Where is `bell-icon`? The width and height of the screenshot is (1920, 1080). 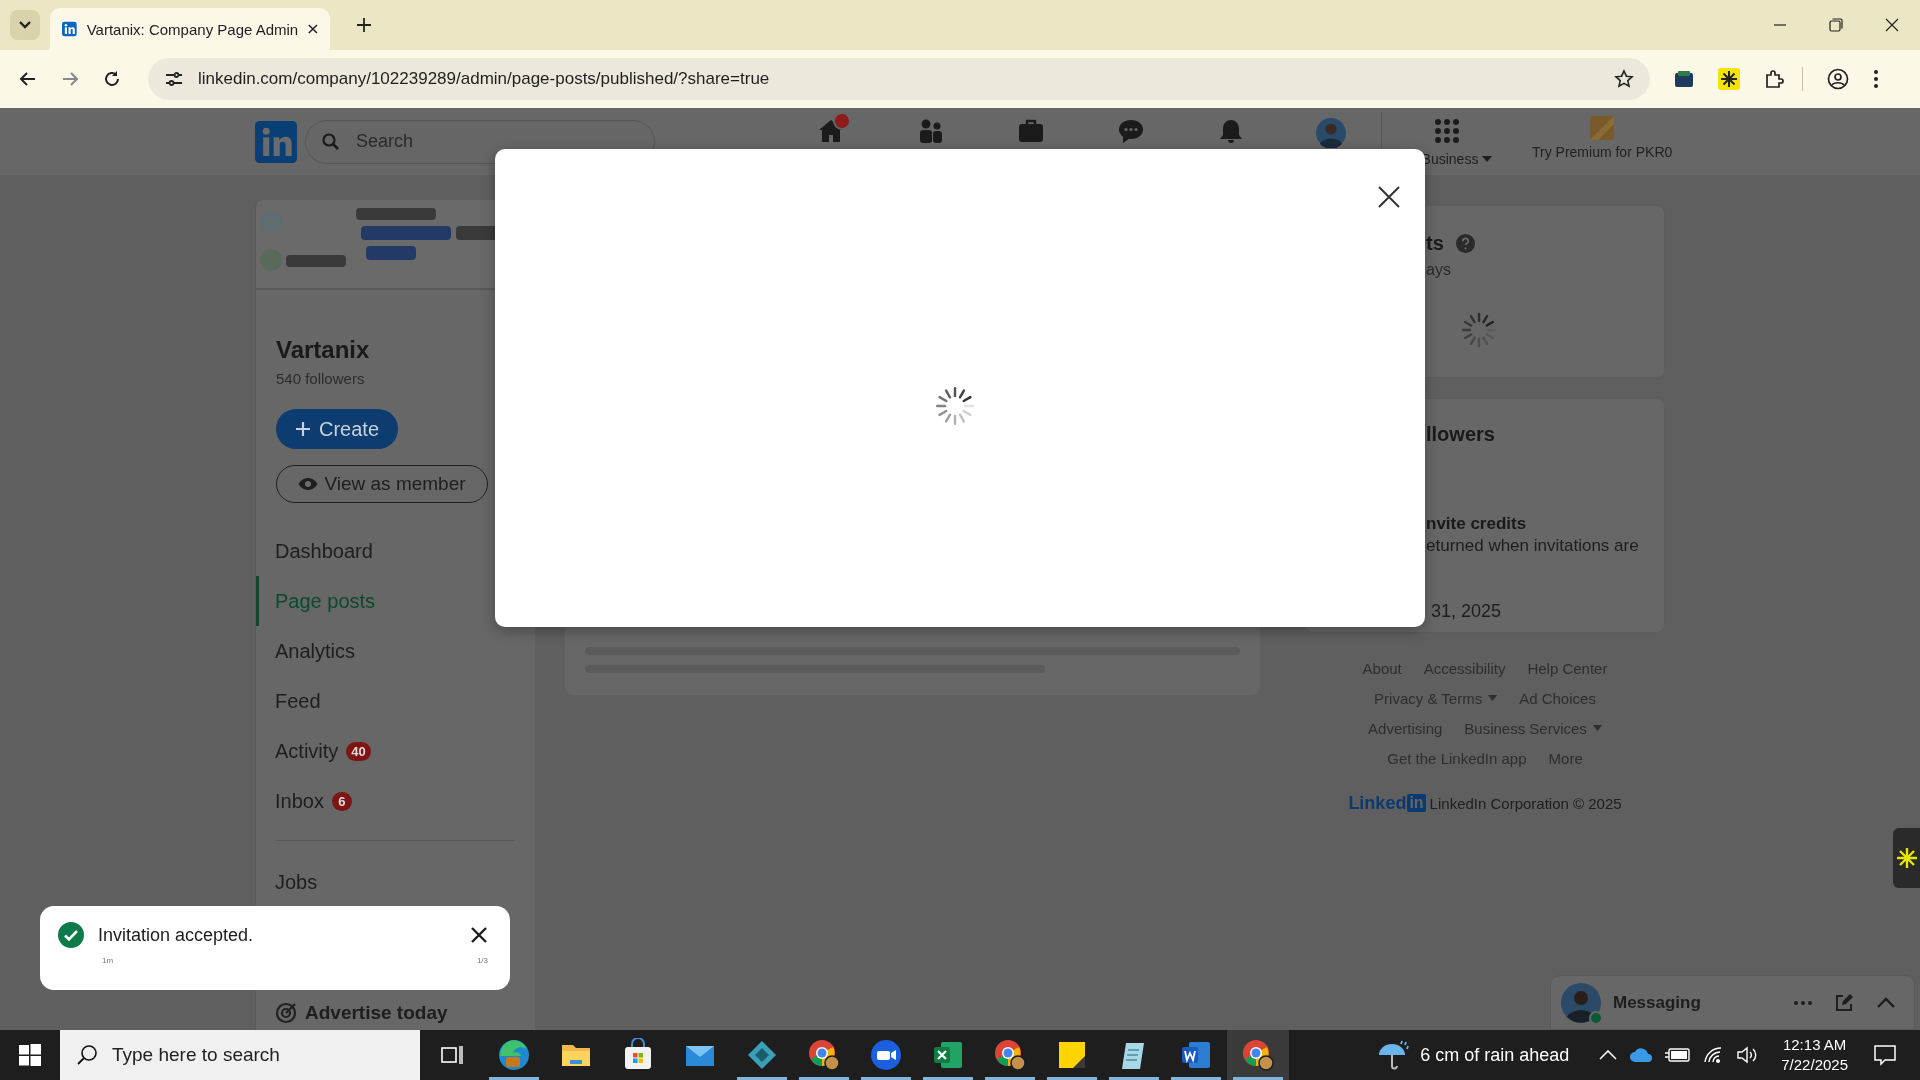
bell-icon is located at coordinates (1231, 131).